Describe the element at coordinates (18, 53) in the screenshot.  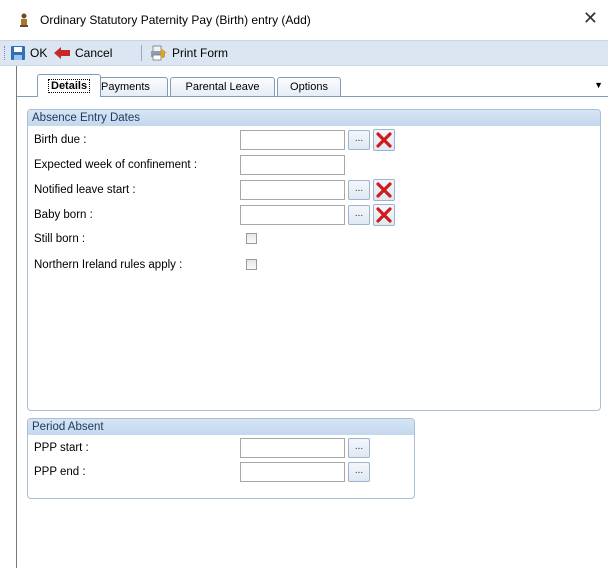
I see `save-icon` at that location.